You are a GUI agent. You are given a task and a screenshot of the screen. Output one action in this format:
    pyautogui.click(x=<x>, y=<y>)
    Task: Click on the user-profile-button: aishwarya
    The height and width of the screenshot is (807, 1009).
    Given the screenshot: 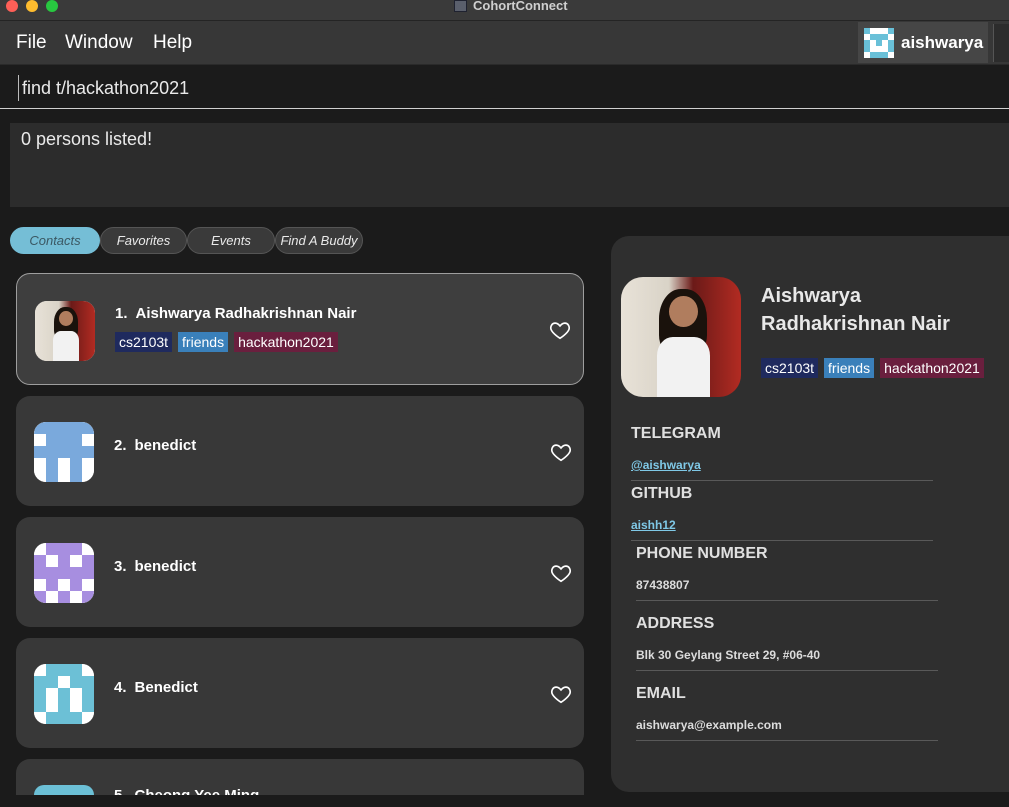 What is the action you would take?
    pyautogui.click(x=923, y=42)
    